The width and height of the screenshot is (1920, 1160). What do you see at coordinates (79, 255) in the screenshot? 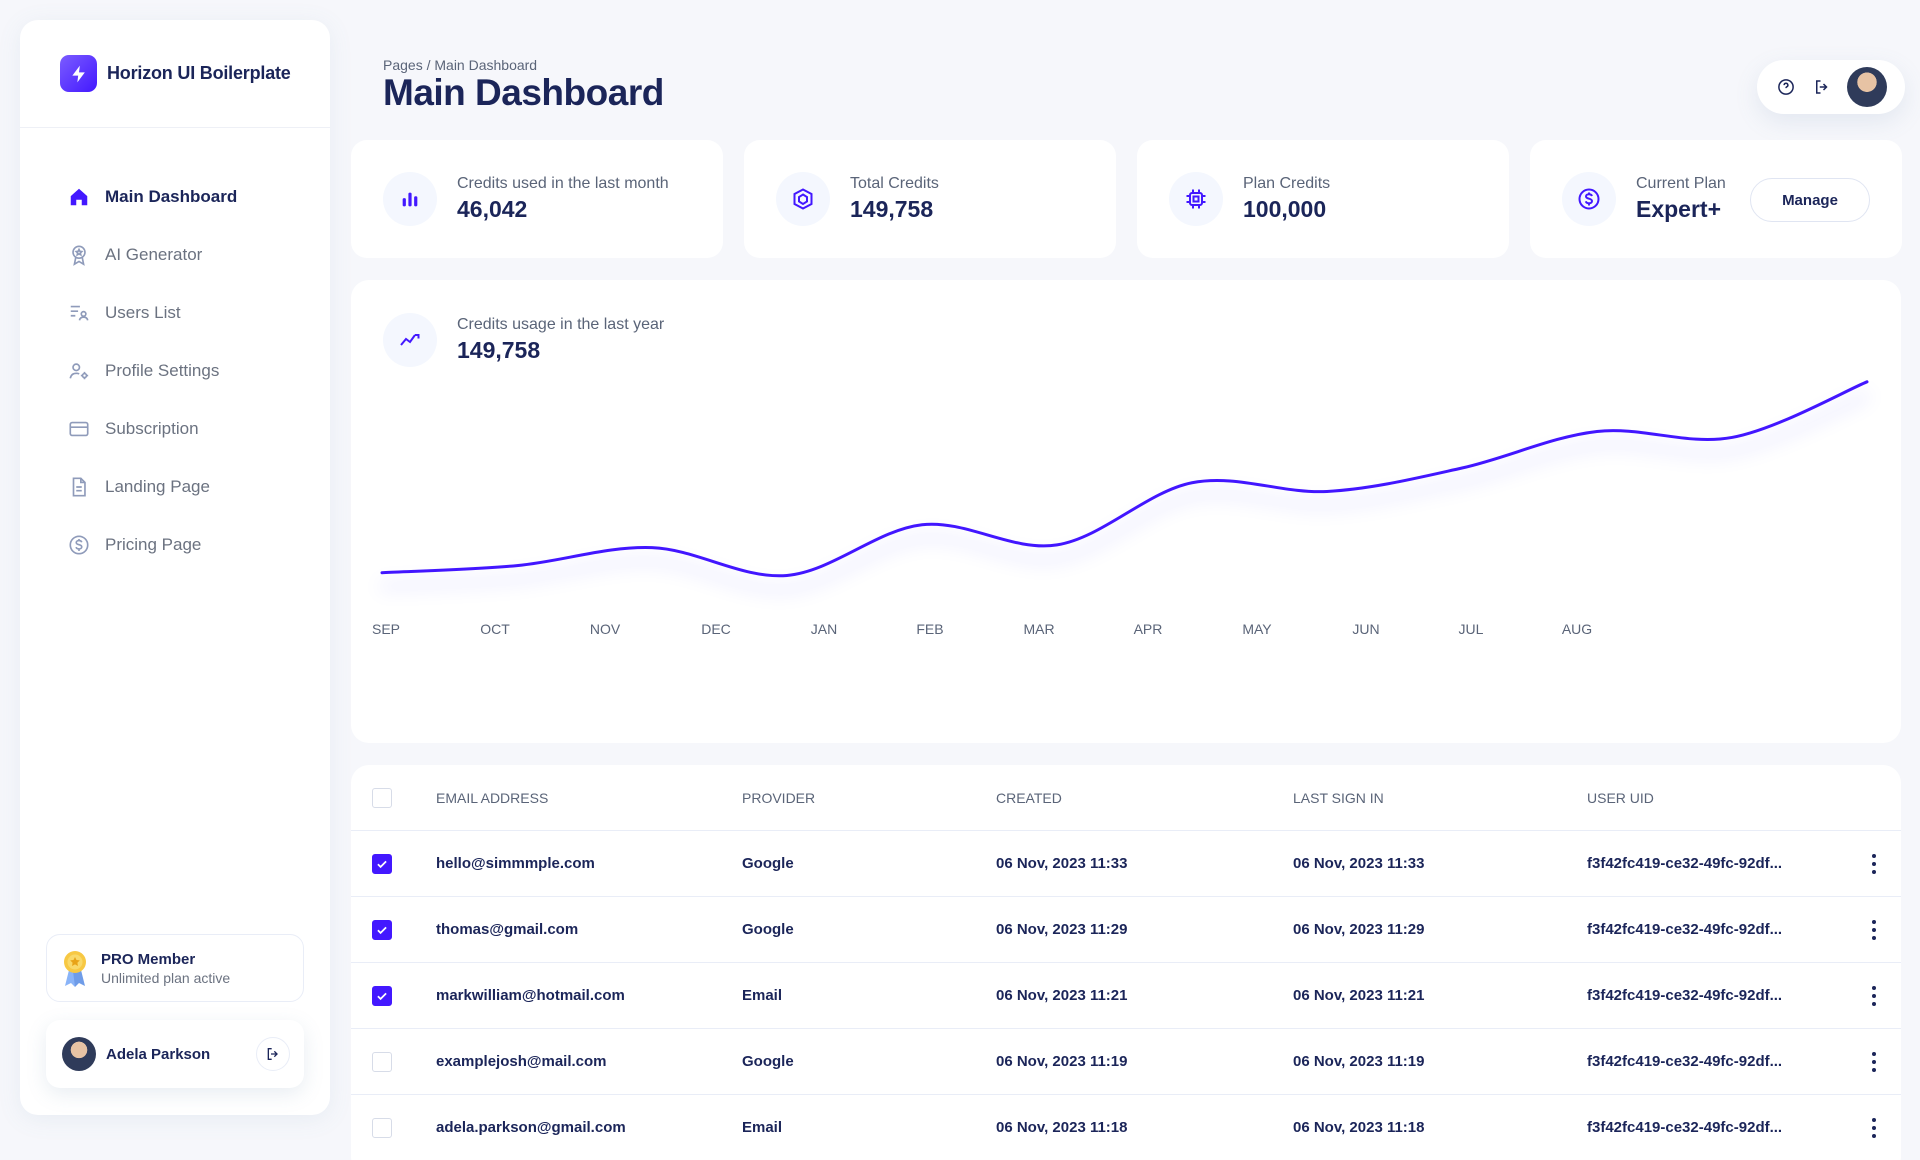
I see `award-icon` at bounding box center [79, 255].